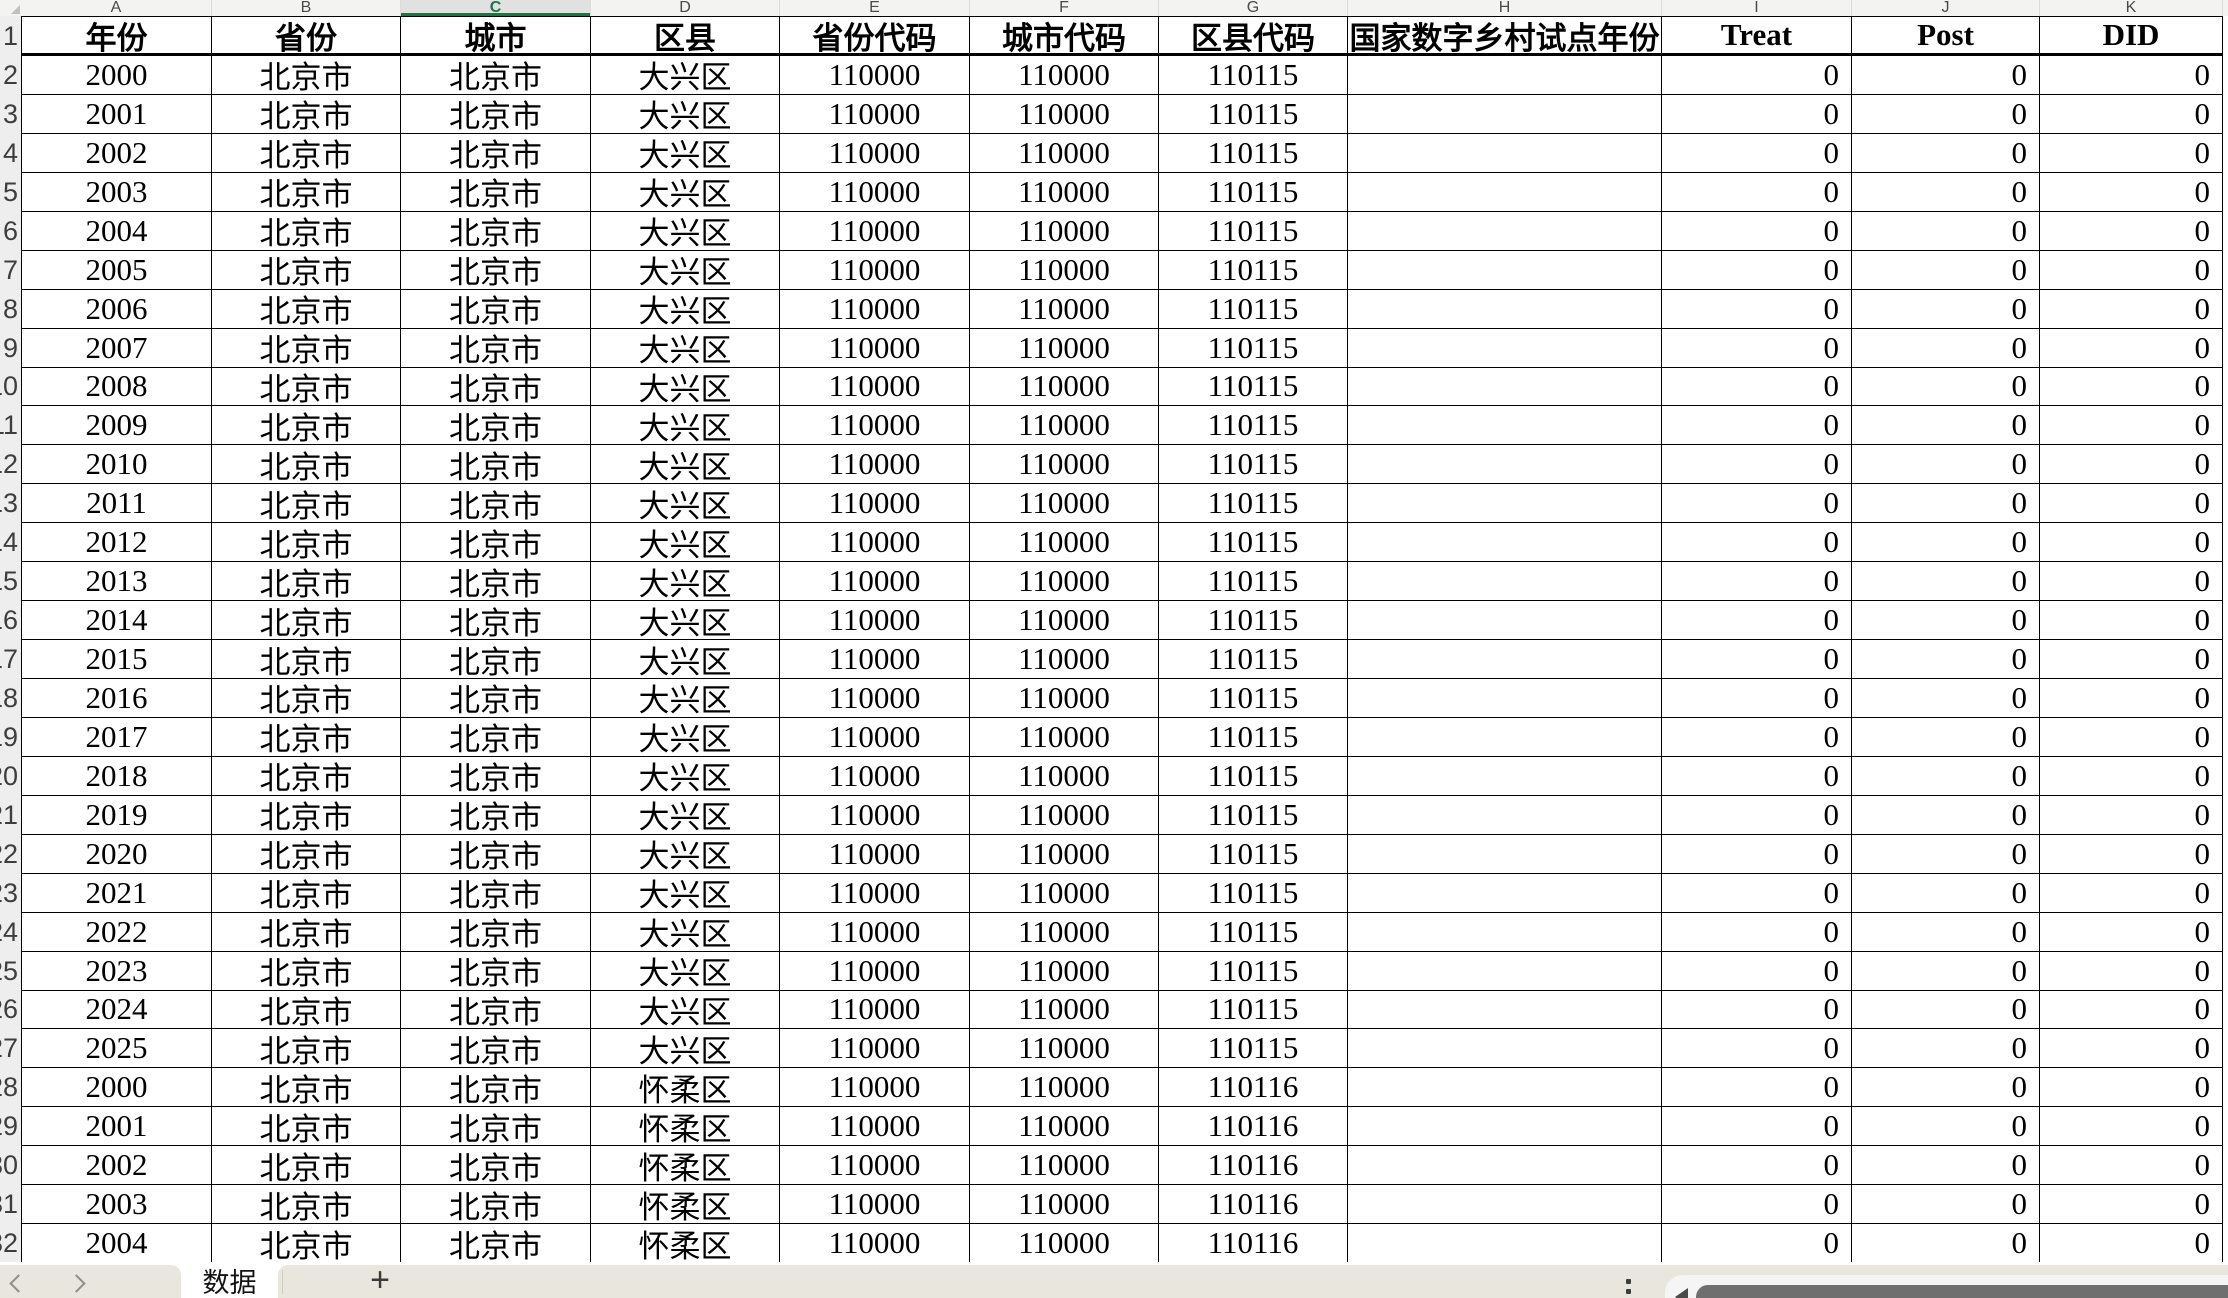  What do you see at coordinates (1681, 1293) in the screenshot?
I see `scroll-left-icon` at bounding box center [1681, 1293].